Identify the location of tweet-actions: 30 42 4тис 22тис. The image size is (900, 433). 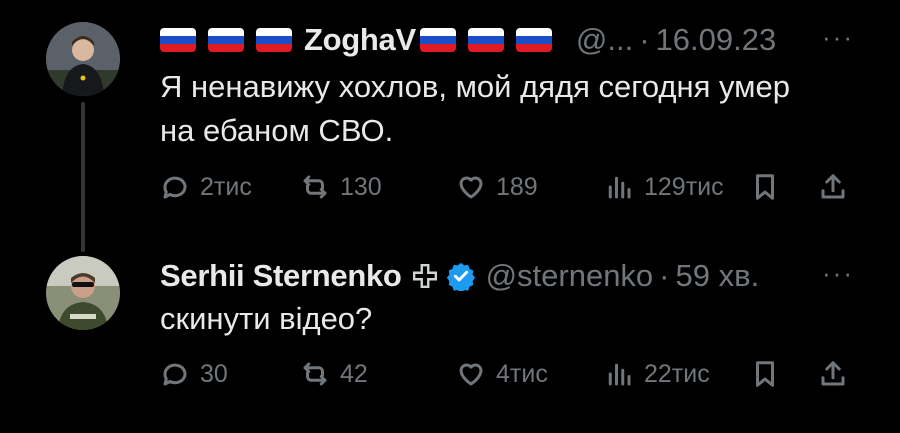
(510, 374).